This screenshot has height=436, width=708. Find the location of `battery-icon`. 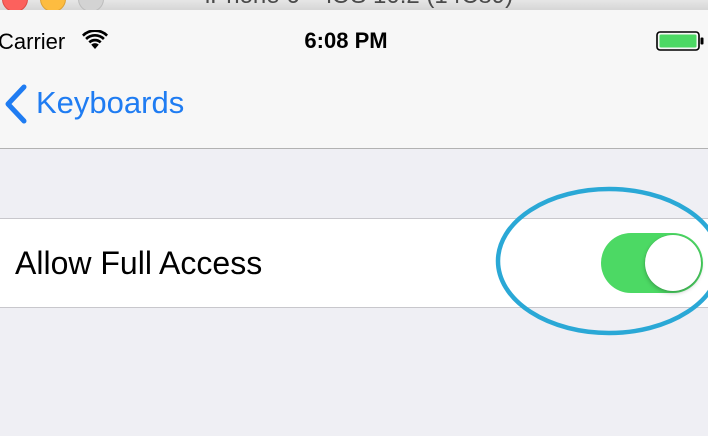

battery-icon is located at coordinates (680, 41).